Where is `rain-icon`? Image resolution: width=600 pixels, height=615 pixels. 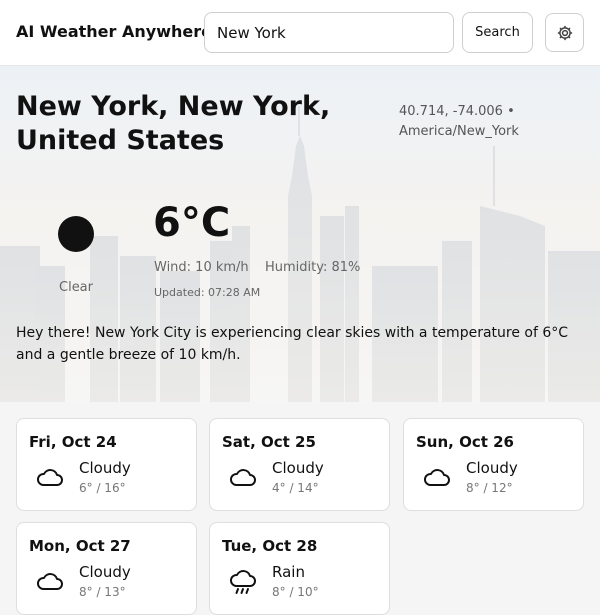
rain-icon is located at coordinates (243, 582).